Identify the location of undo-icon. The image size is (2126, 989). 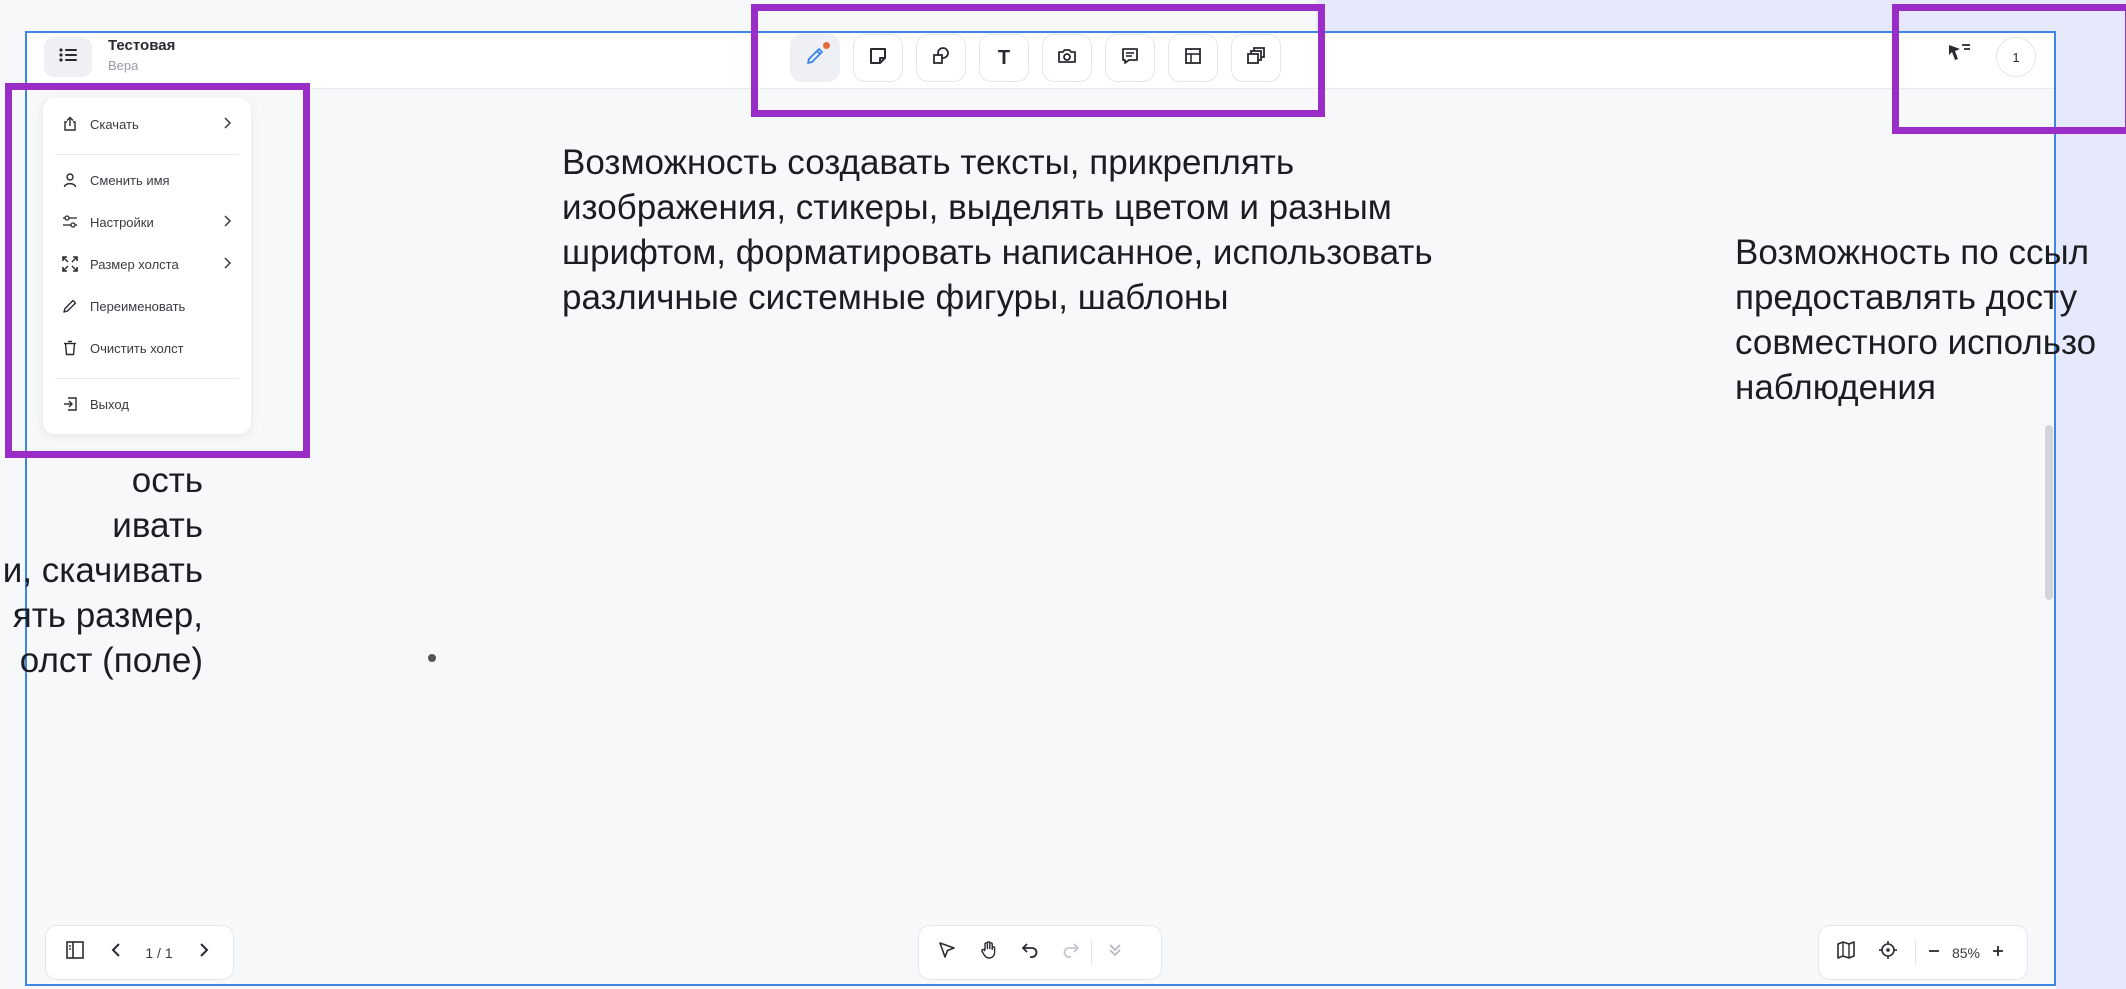
(1030, 952).